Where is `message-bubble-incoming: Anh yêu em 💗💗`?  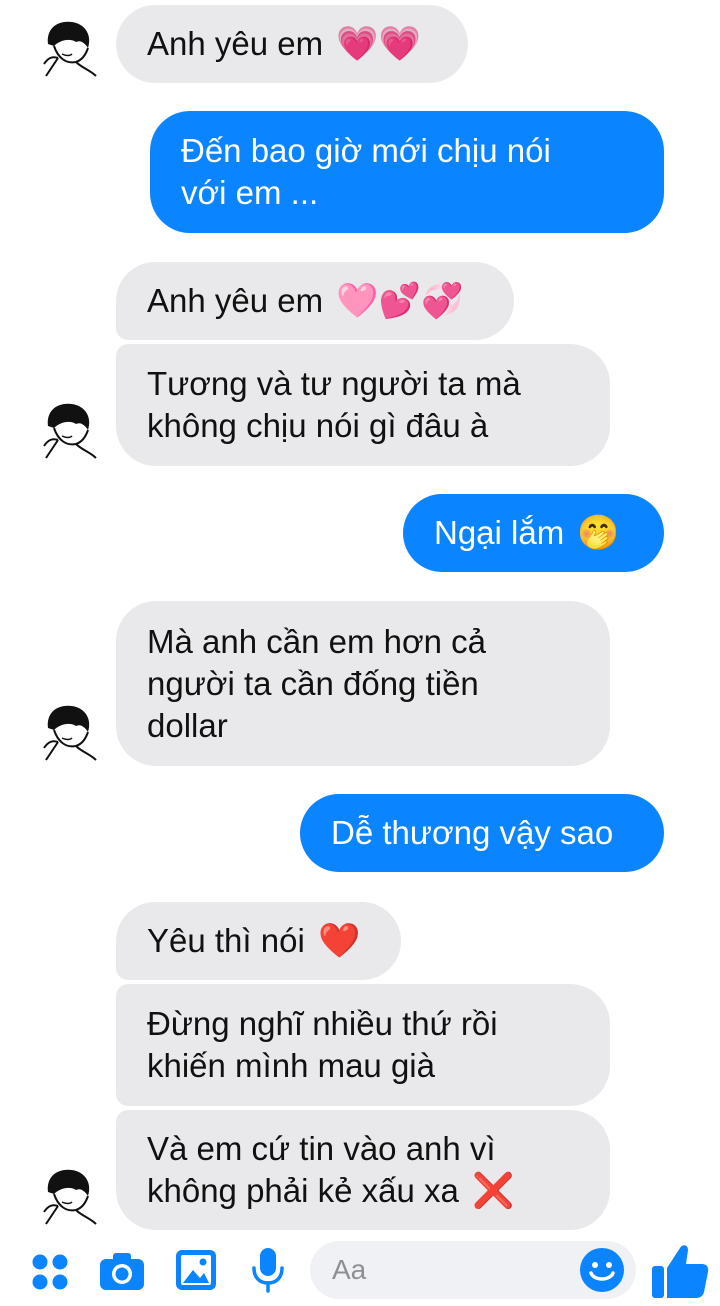
message-bubble-incoming: Anh yêu em 💗💗 is located at coordinates (292, 44).